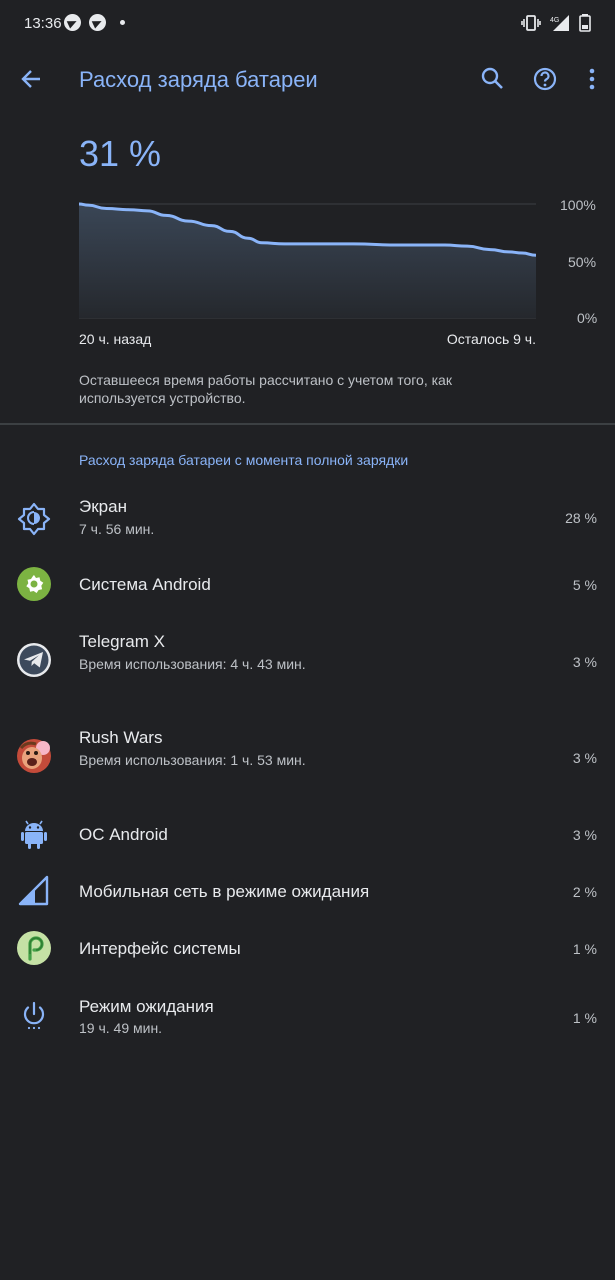  Describe the element at coordinates (31, 79) in the screenshot. I see `back-arrow-icon` at that location.